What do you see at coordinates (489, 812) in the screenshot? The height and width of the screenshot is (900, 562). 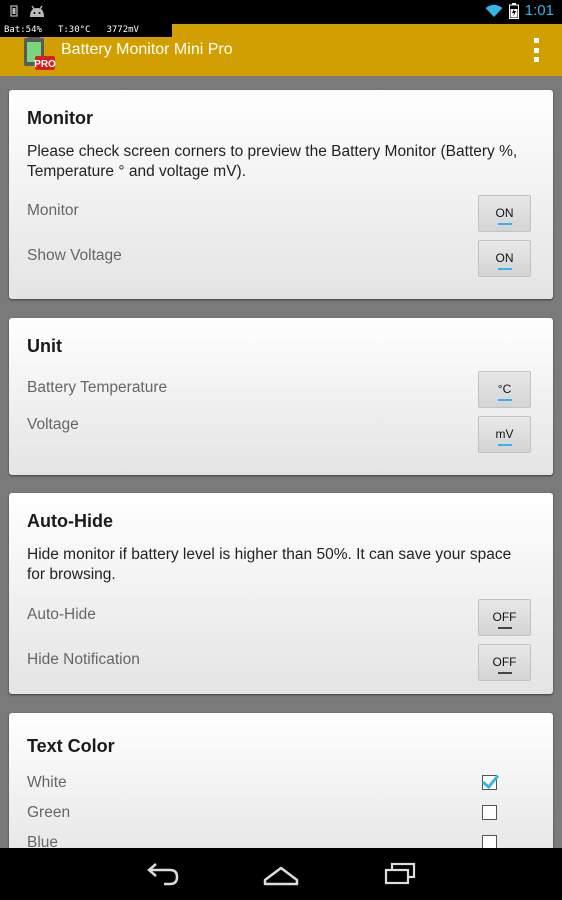 I see `color-option-green-checkbox` at bounding box center [489, 812].